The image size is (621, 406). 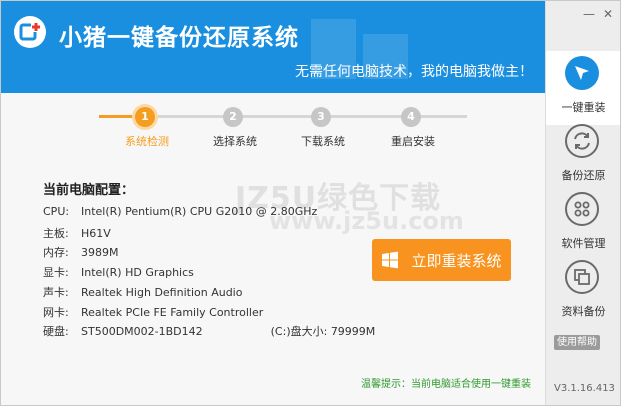 What do you see at coordinates (147, 141) in the screenshot?
I see `step-1-label: 系统检测` at bounding box center [147, 141].